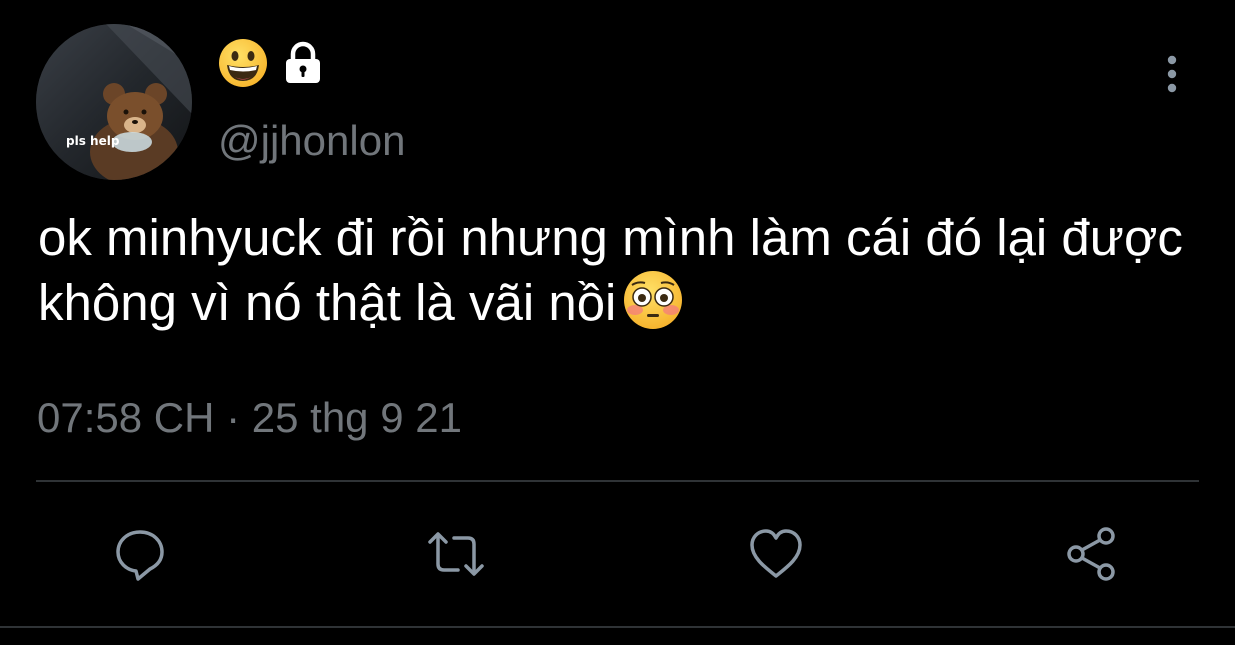  What do you see at coordinates (653, 307) in the screenshot?
I see `flushed-face-emoji` at bounding box center [653, 307].